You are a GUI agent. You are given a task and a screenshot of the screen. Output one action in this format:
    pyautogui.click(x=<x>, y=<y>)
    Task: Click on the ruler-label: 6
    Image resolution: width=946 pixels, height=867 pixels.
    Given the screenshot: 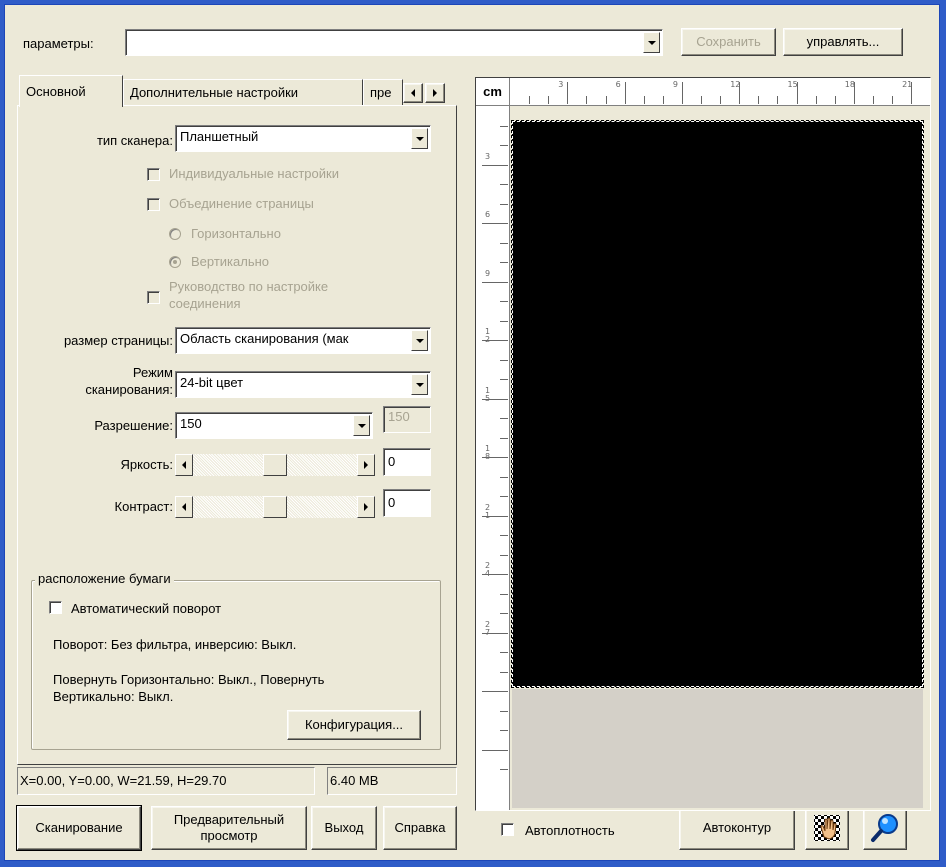 What is the action you would take?
    pyautogui.click(x=488, y=214)
    